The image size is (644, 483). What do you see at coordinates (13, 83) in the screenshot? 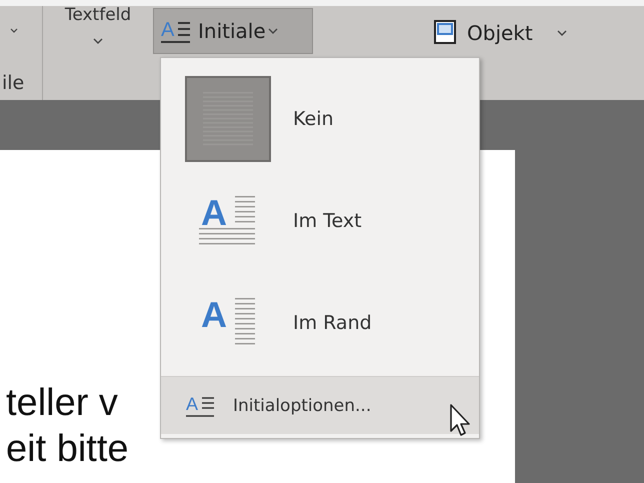
I see `group-label: ile` at bounding box center [13, 83].